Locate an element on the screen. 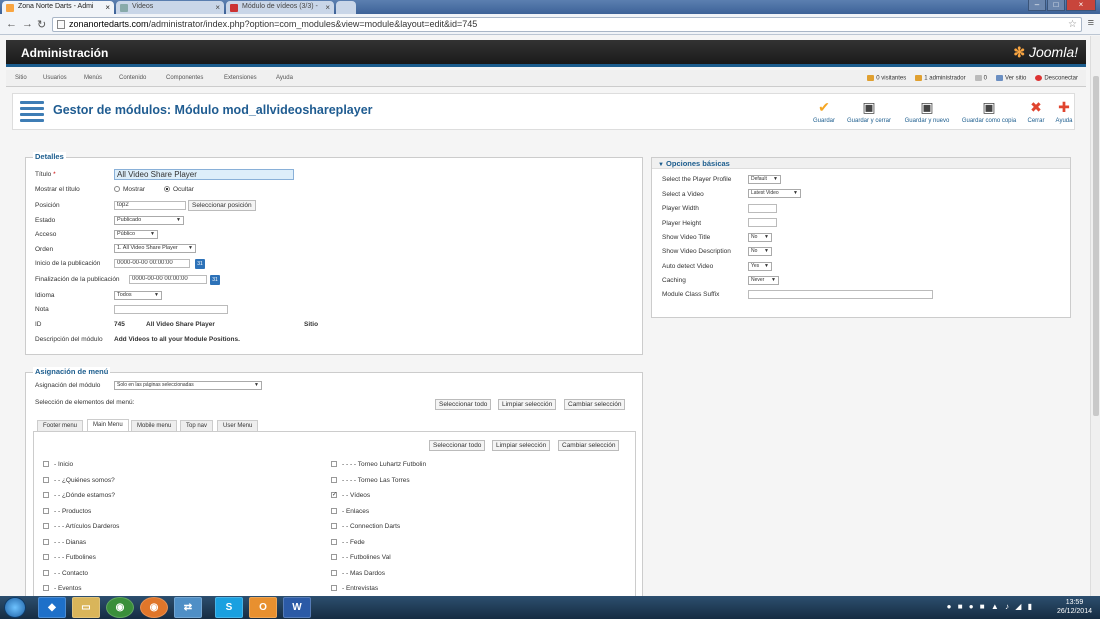 The height and width of the screenshot is (619, 1100). view-site-link: Ver sitio is located at coordinates (1010, 78).